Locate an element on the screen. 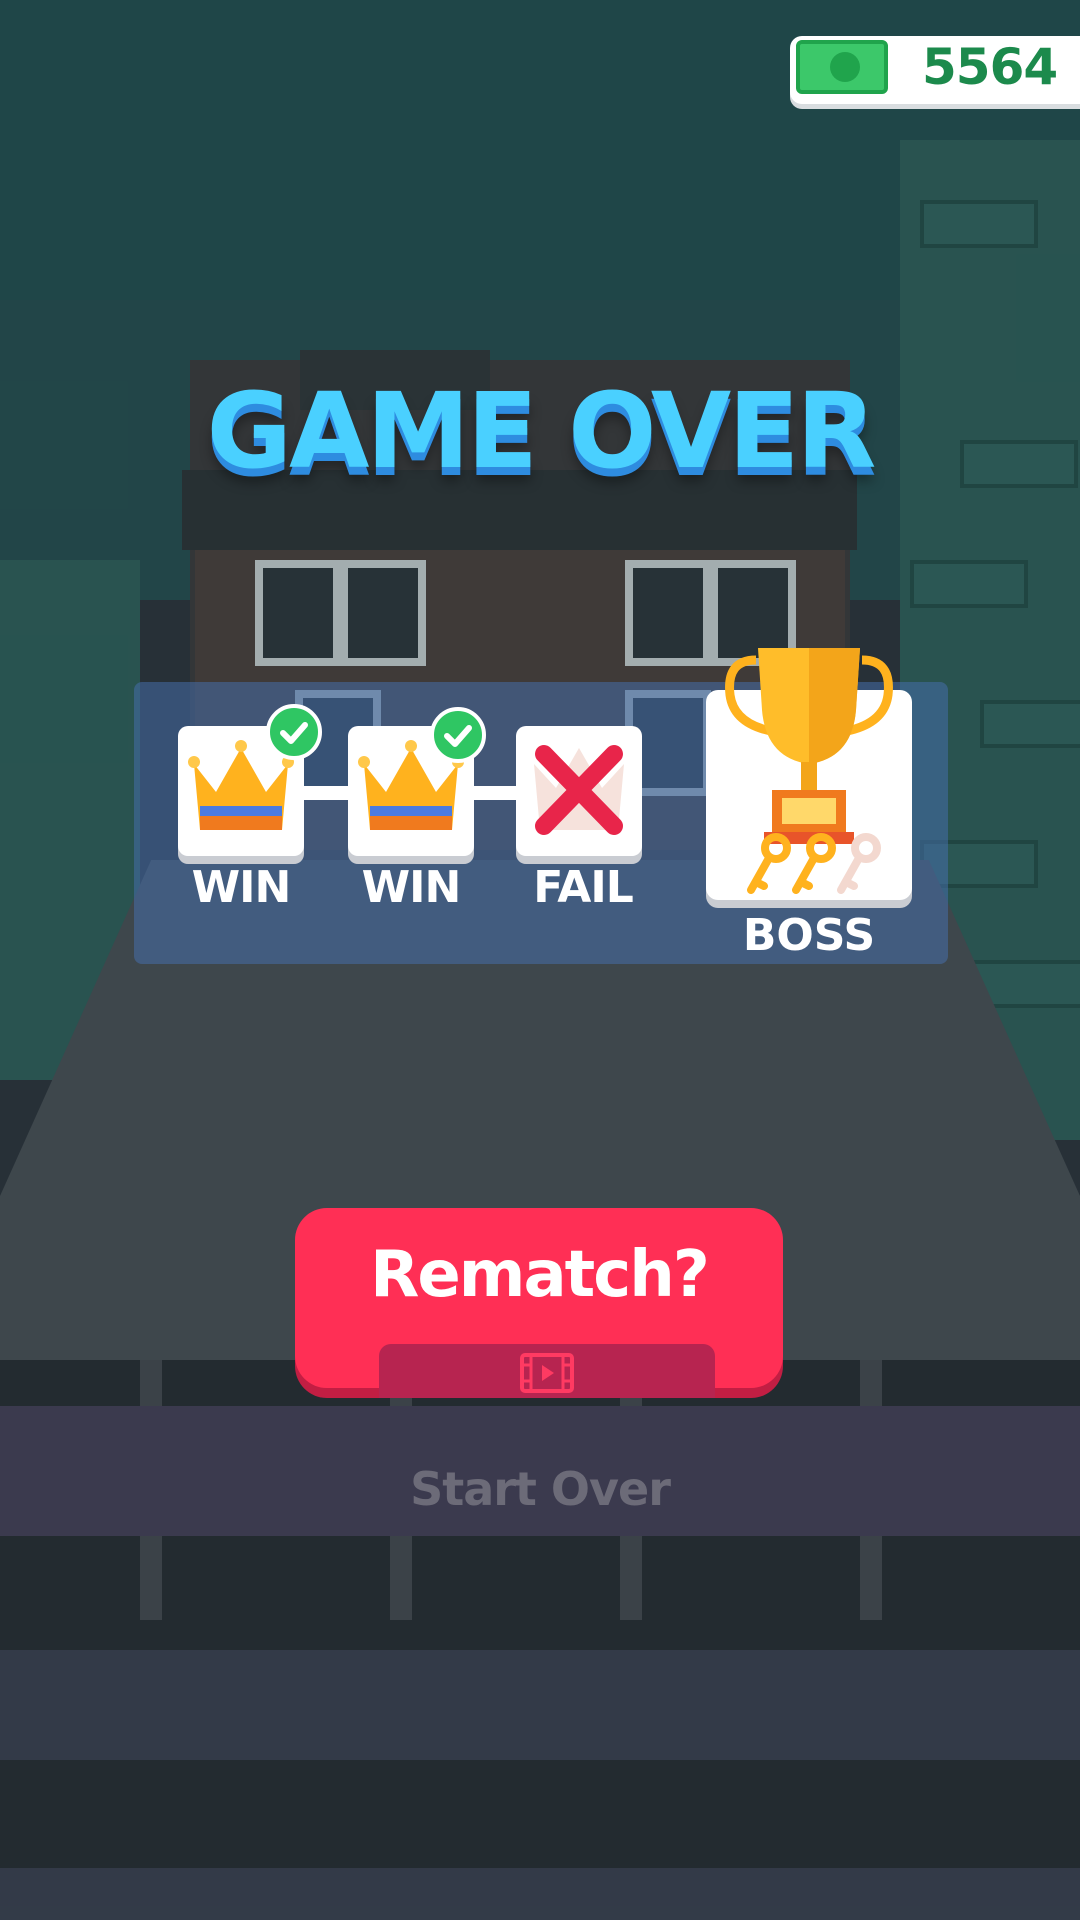 The height and width of the screenshot is (1920, 1080). cash-counter: 5564 is located at coordinates (935, 70).